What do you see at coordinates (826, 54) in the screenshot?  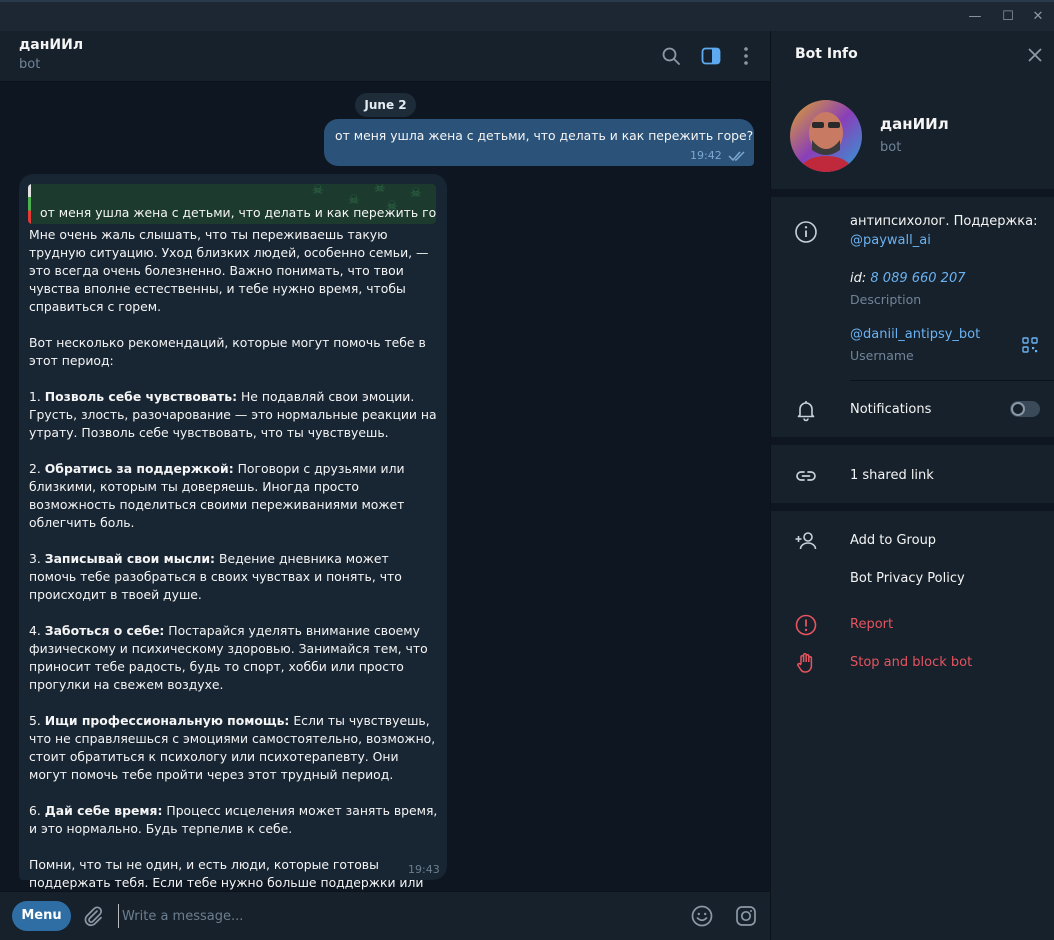 I see `panel-title: Bot Info` at bounding box center [826, 54].